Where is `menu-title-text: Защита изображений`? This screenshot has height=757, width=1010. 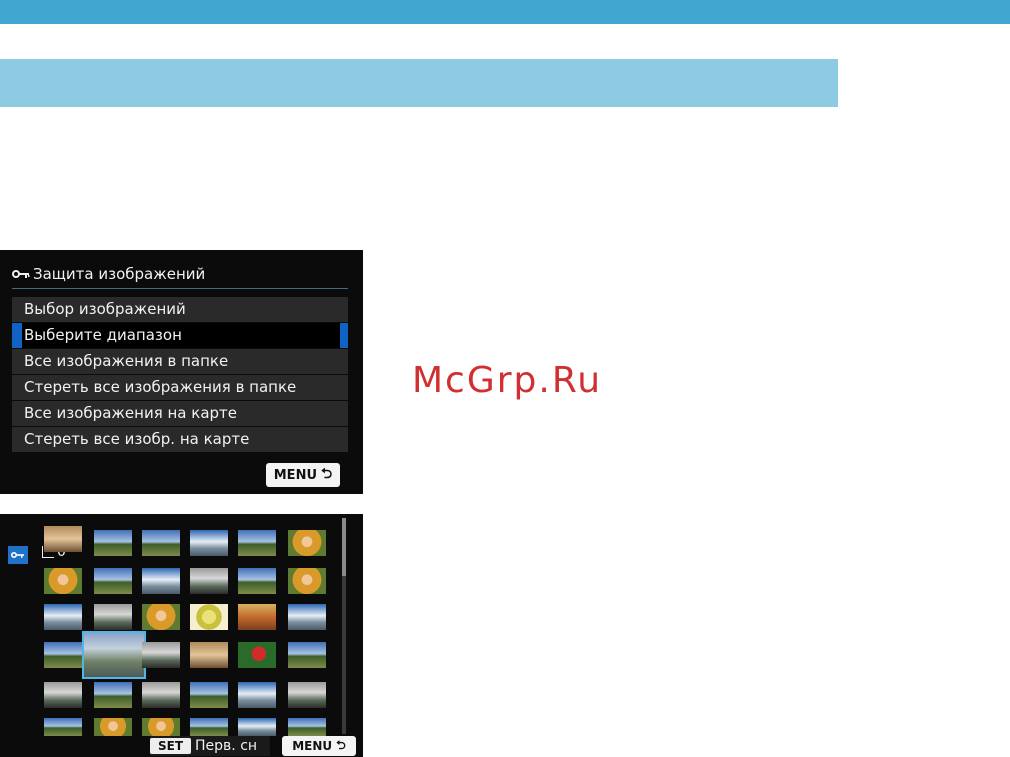 menu-title-text: Защита изображений is located at coordinates (119, 274).